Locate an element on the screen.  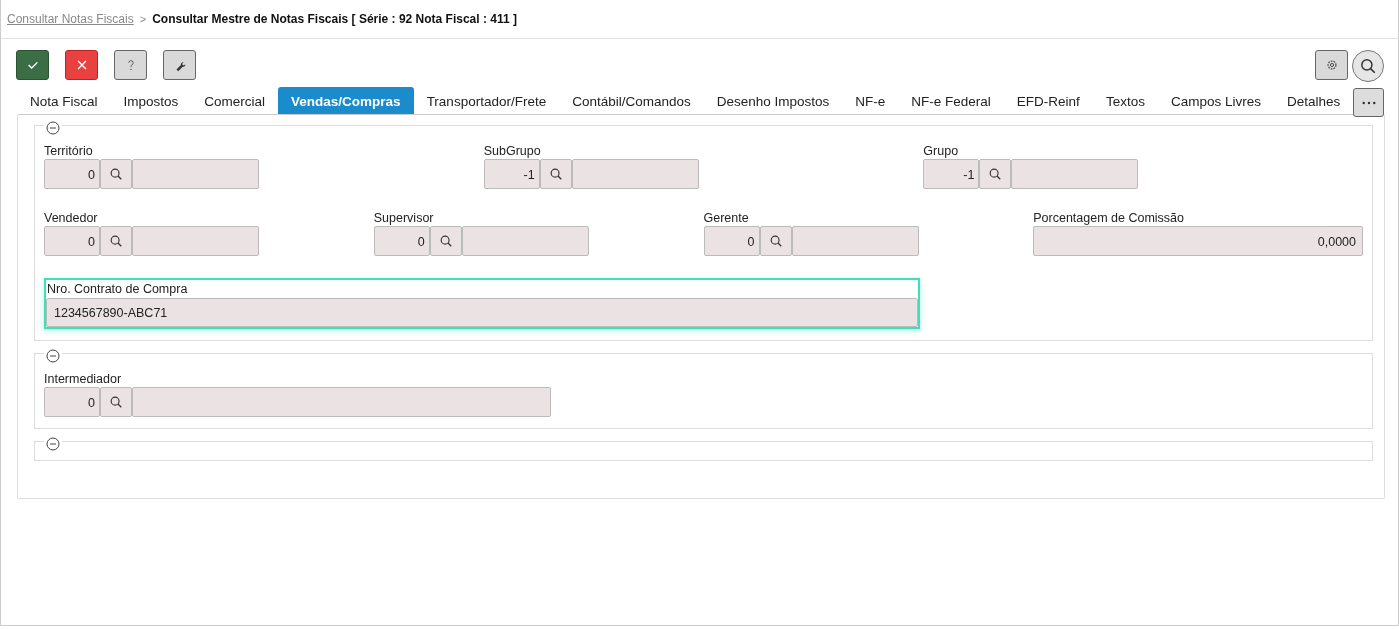
field-label: Território is located at coordinates (69, 151).